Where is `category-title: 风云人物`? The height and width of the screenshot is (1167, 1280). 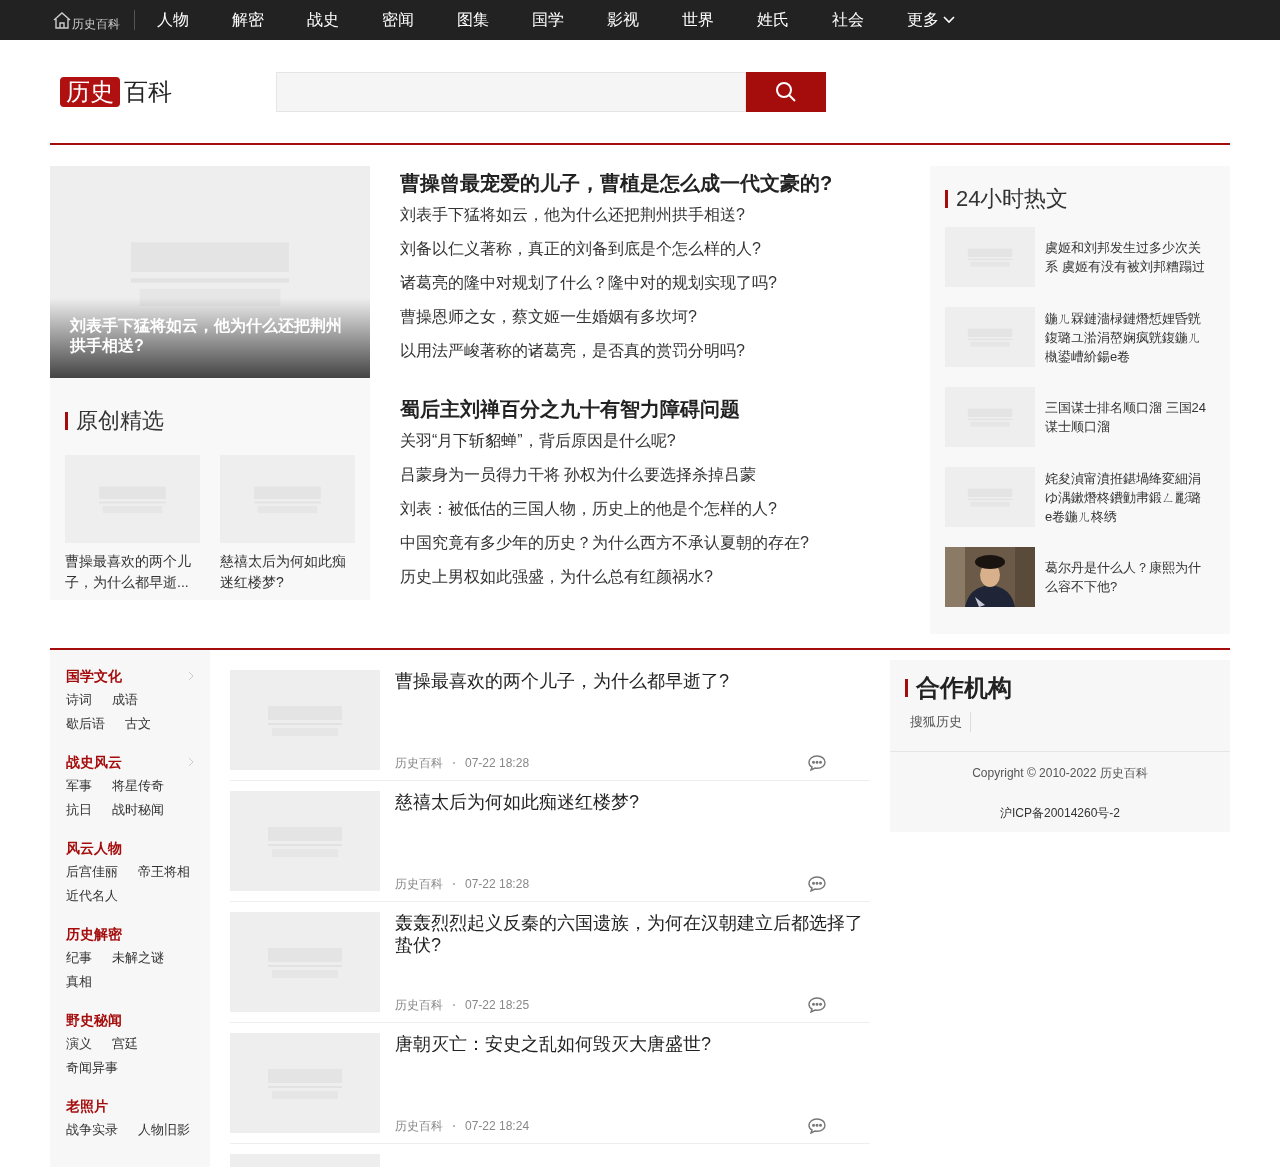 category-title: 风云人物 is located at coordinates (94, 848).